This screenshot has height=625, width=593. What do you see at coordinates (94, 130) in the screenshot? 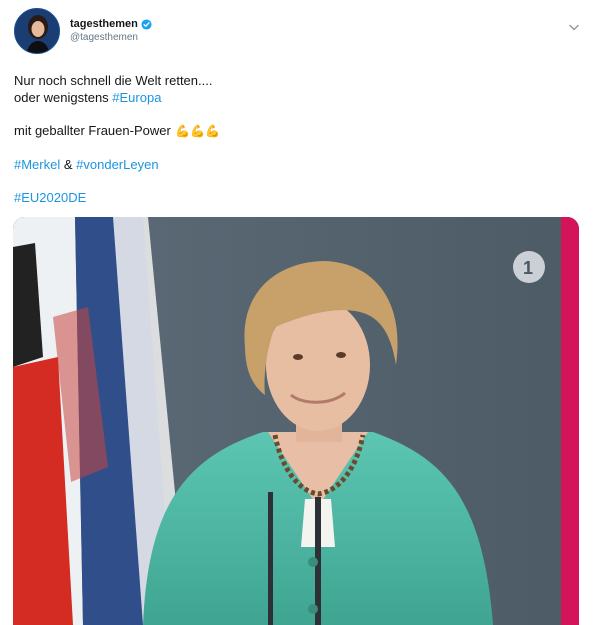
I see `tweet-text-fragment: mit geballter Frauen-Power` at bounding box center [94, 130].